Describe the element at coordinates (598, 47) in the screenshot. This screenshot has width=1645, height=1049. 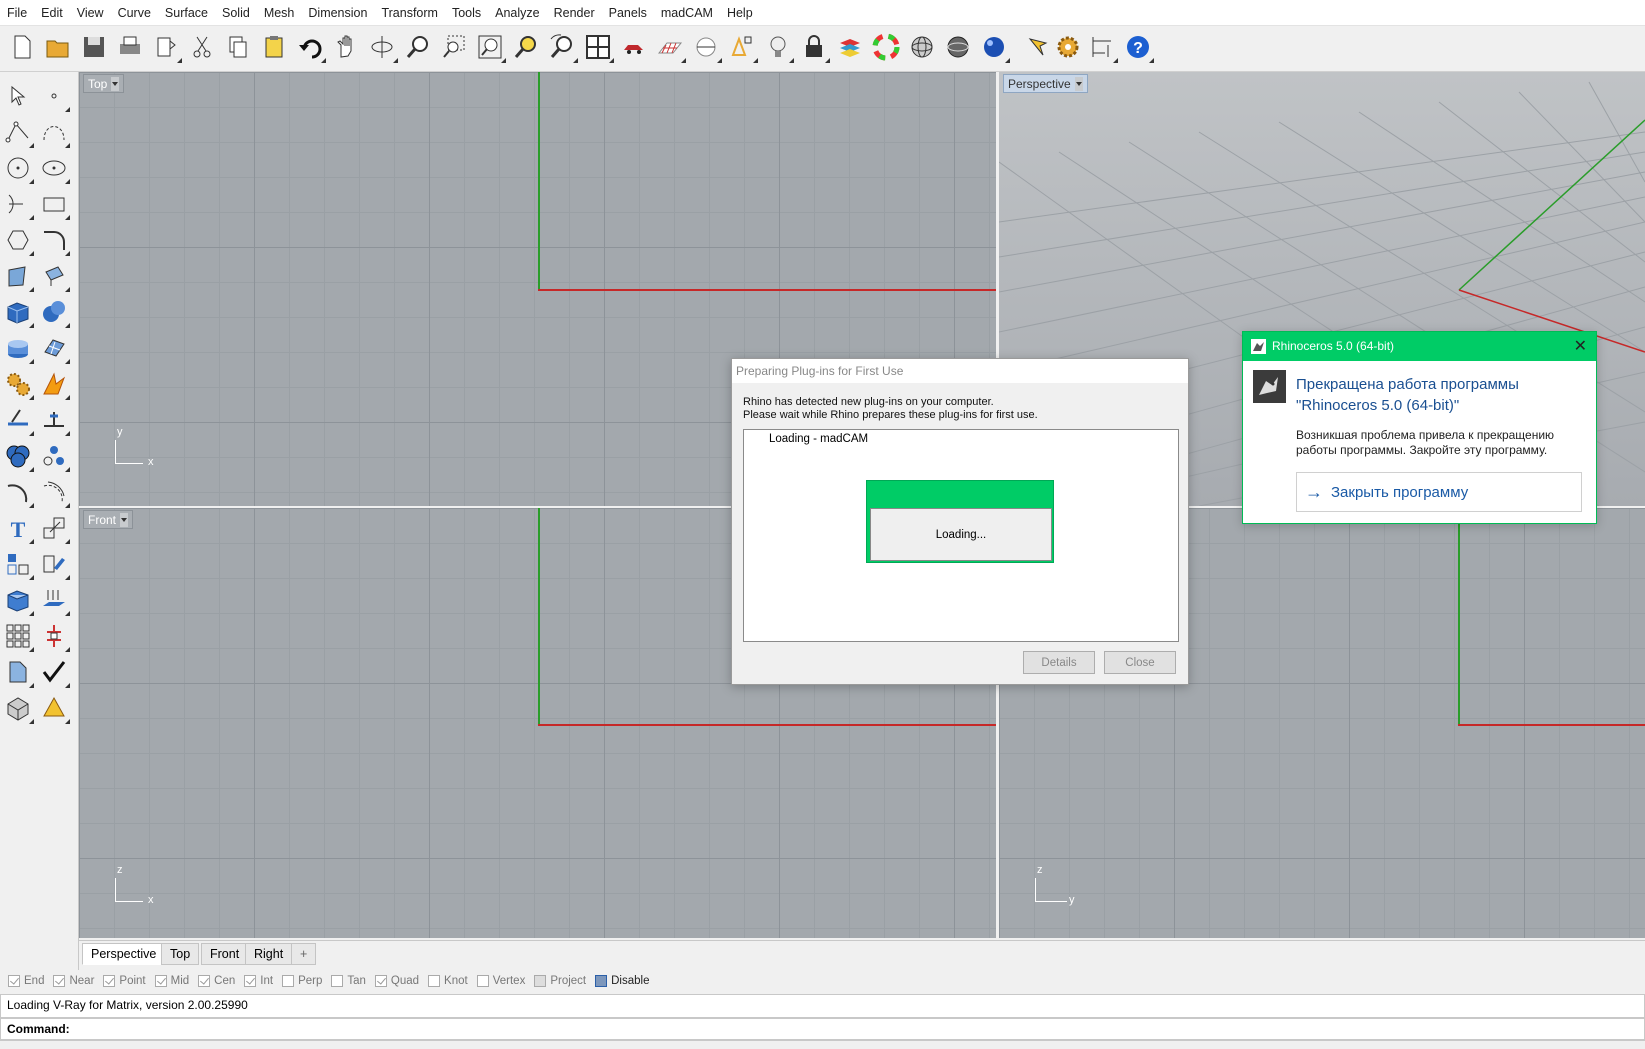
I see `four-viewports-icon` at that location.